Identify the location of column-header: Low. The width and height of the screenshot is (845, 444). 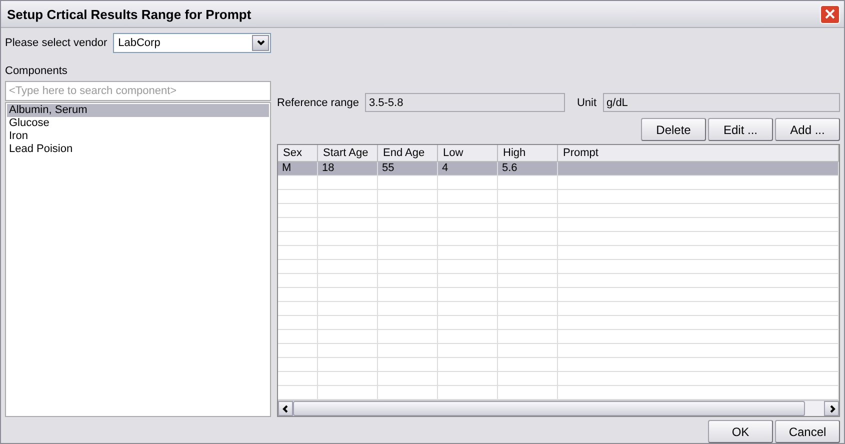
(468, 153).